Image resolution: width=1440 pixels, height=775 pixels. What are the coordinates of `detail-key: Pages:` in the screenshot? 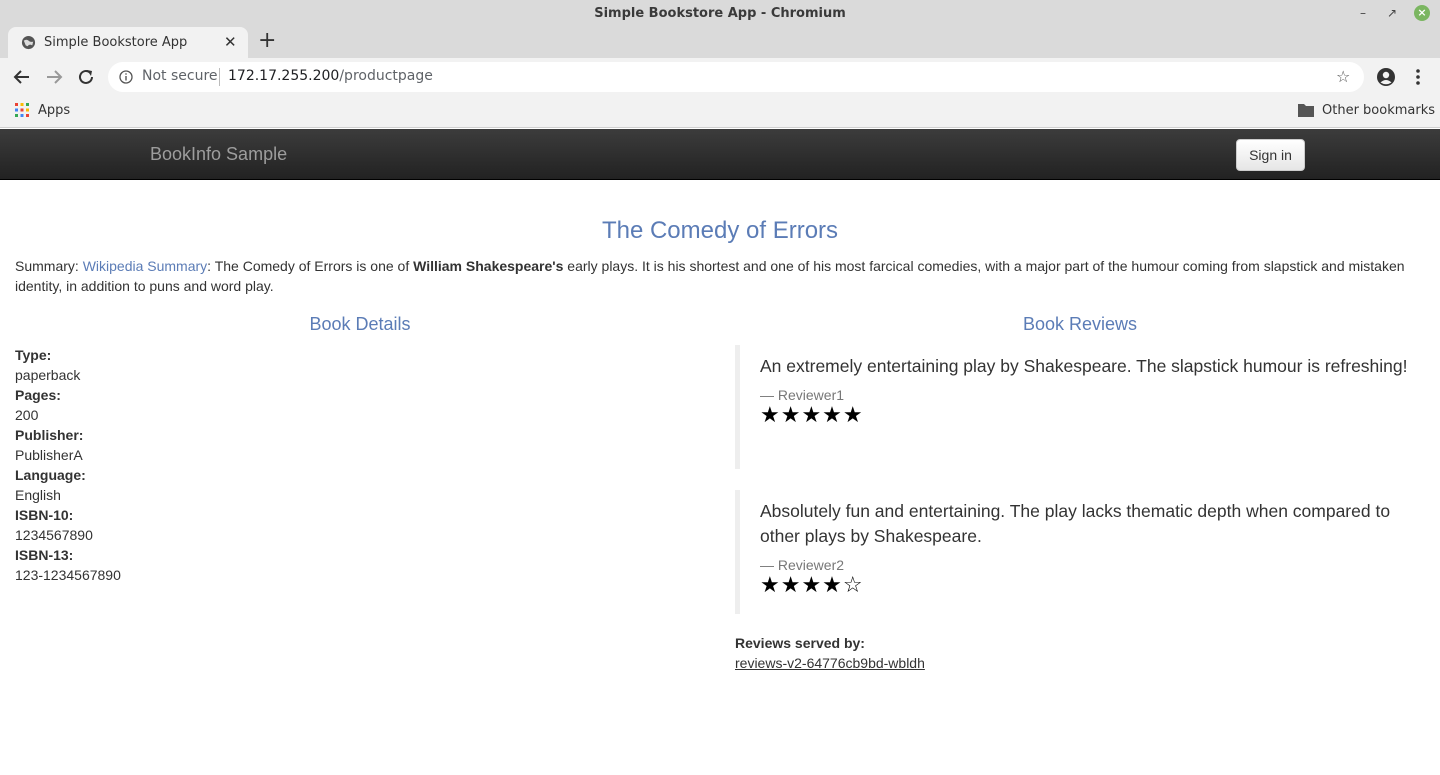 It's located at (38, 395).